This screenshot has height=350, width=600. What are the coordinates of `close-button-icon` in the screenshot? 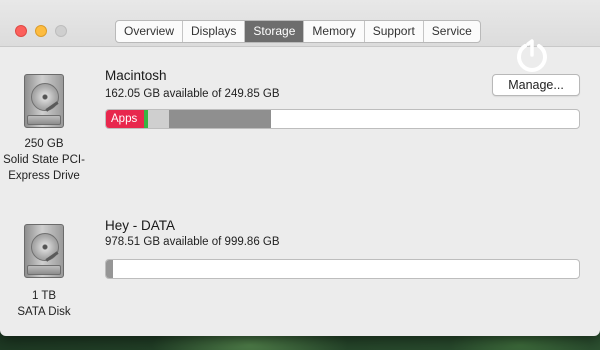 It's located at (21, 31).